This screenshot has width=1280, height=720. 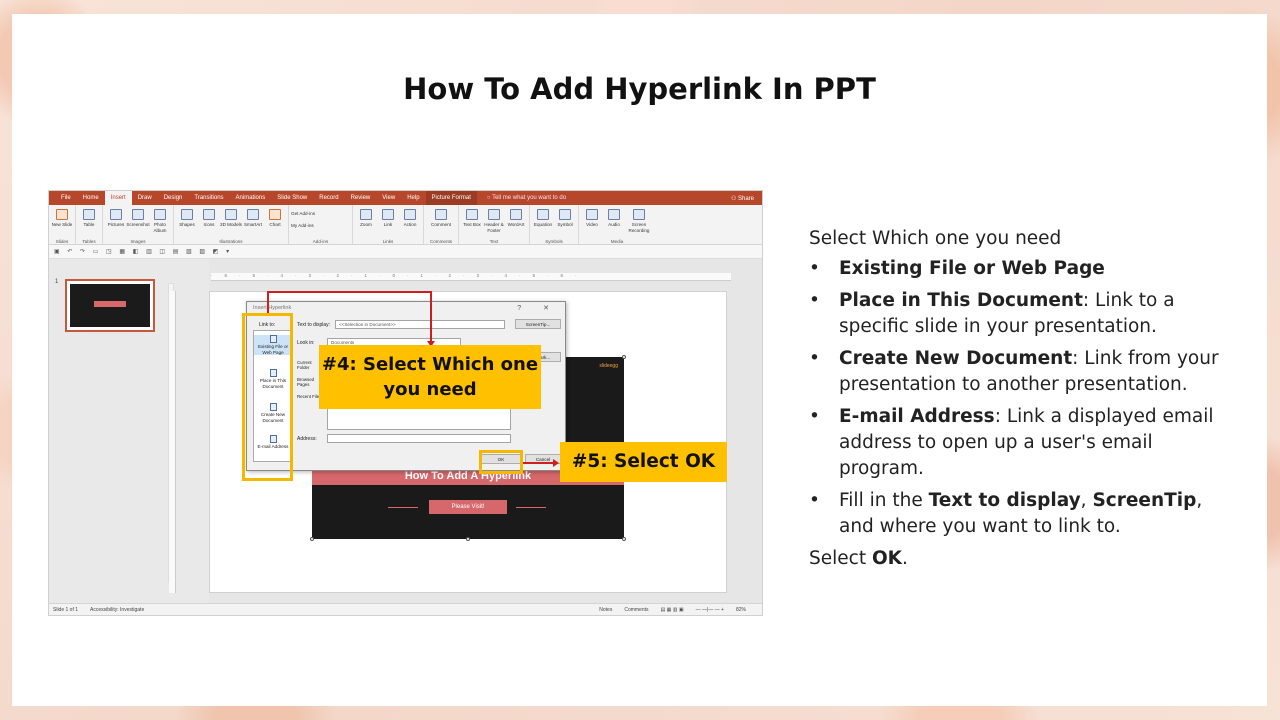 I want to click on text-to-display-label: Text to display:, so click(x=314, y=325).